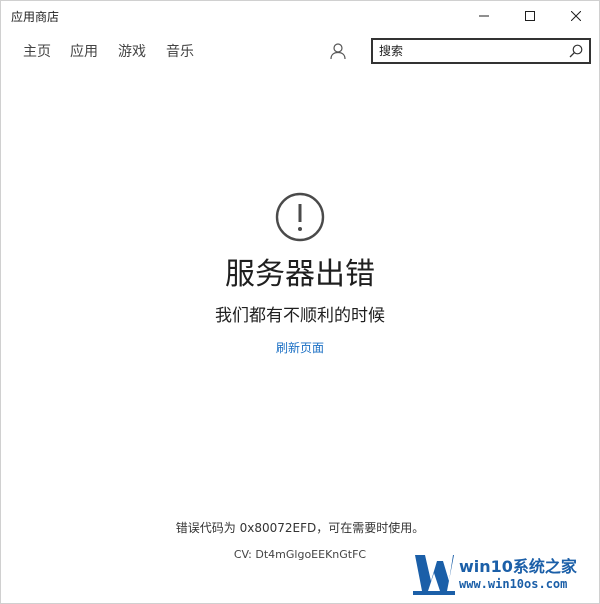 Image resolution: width=600 pixels, height=604 pixels. What do you see at coordinates (180, 51) in the screenshot?
I see `tab-music: 音乐` at bounding box center [180, 51].